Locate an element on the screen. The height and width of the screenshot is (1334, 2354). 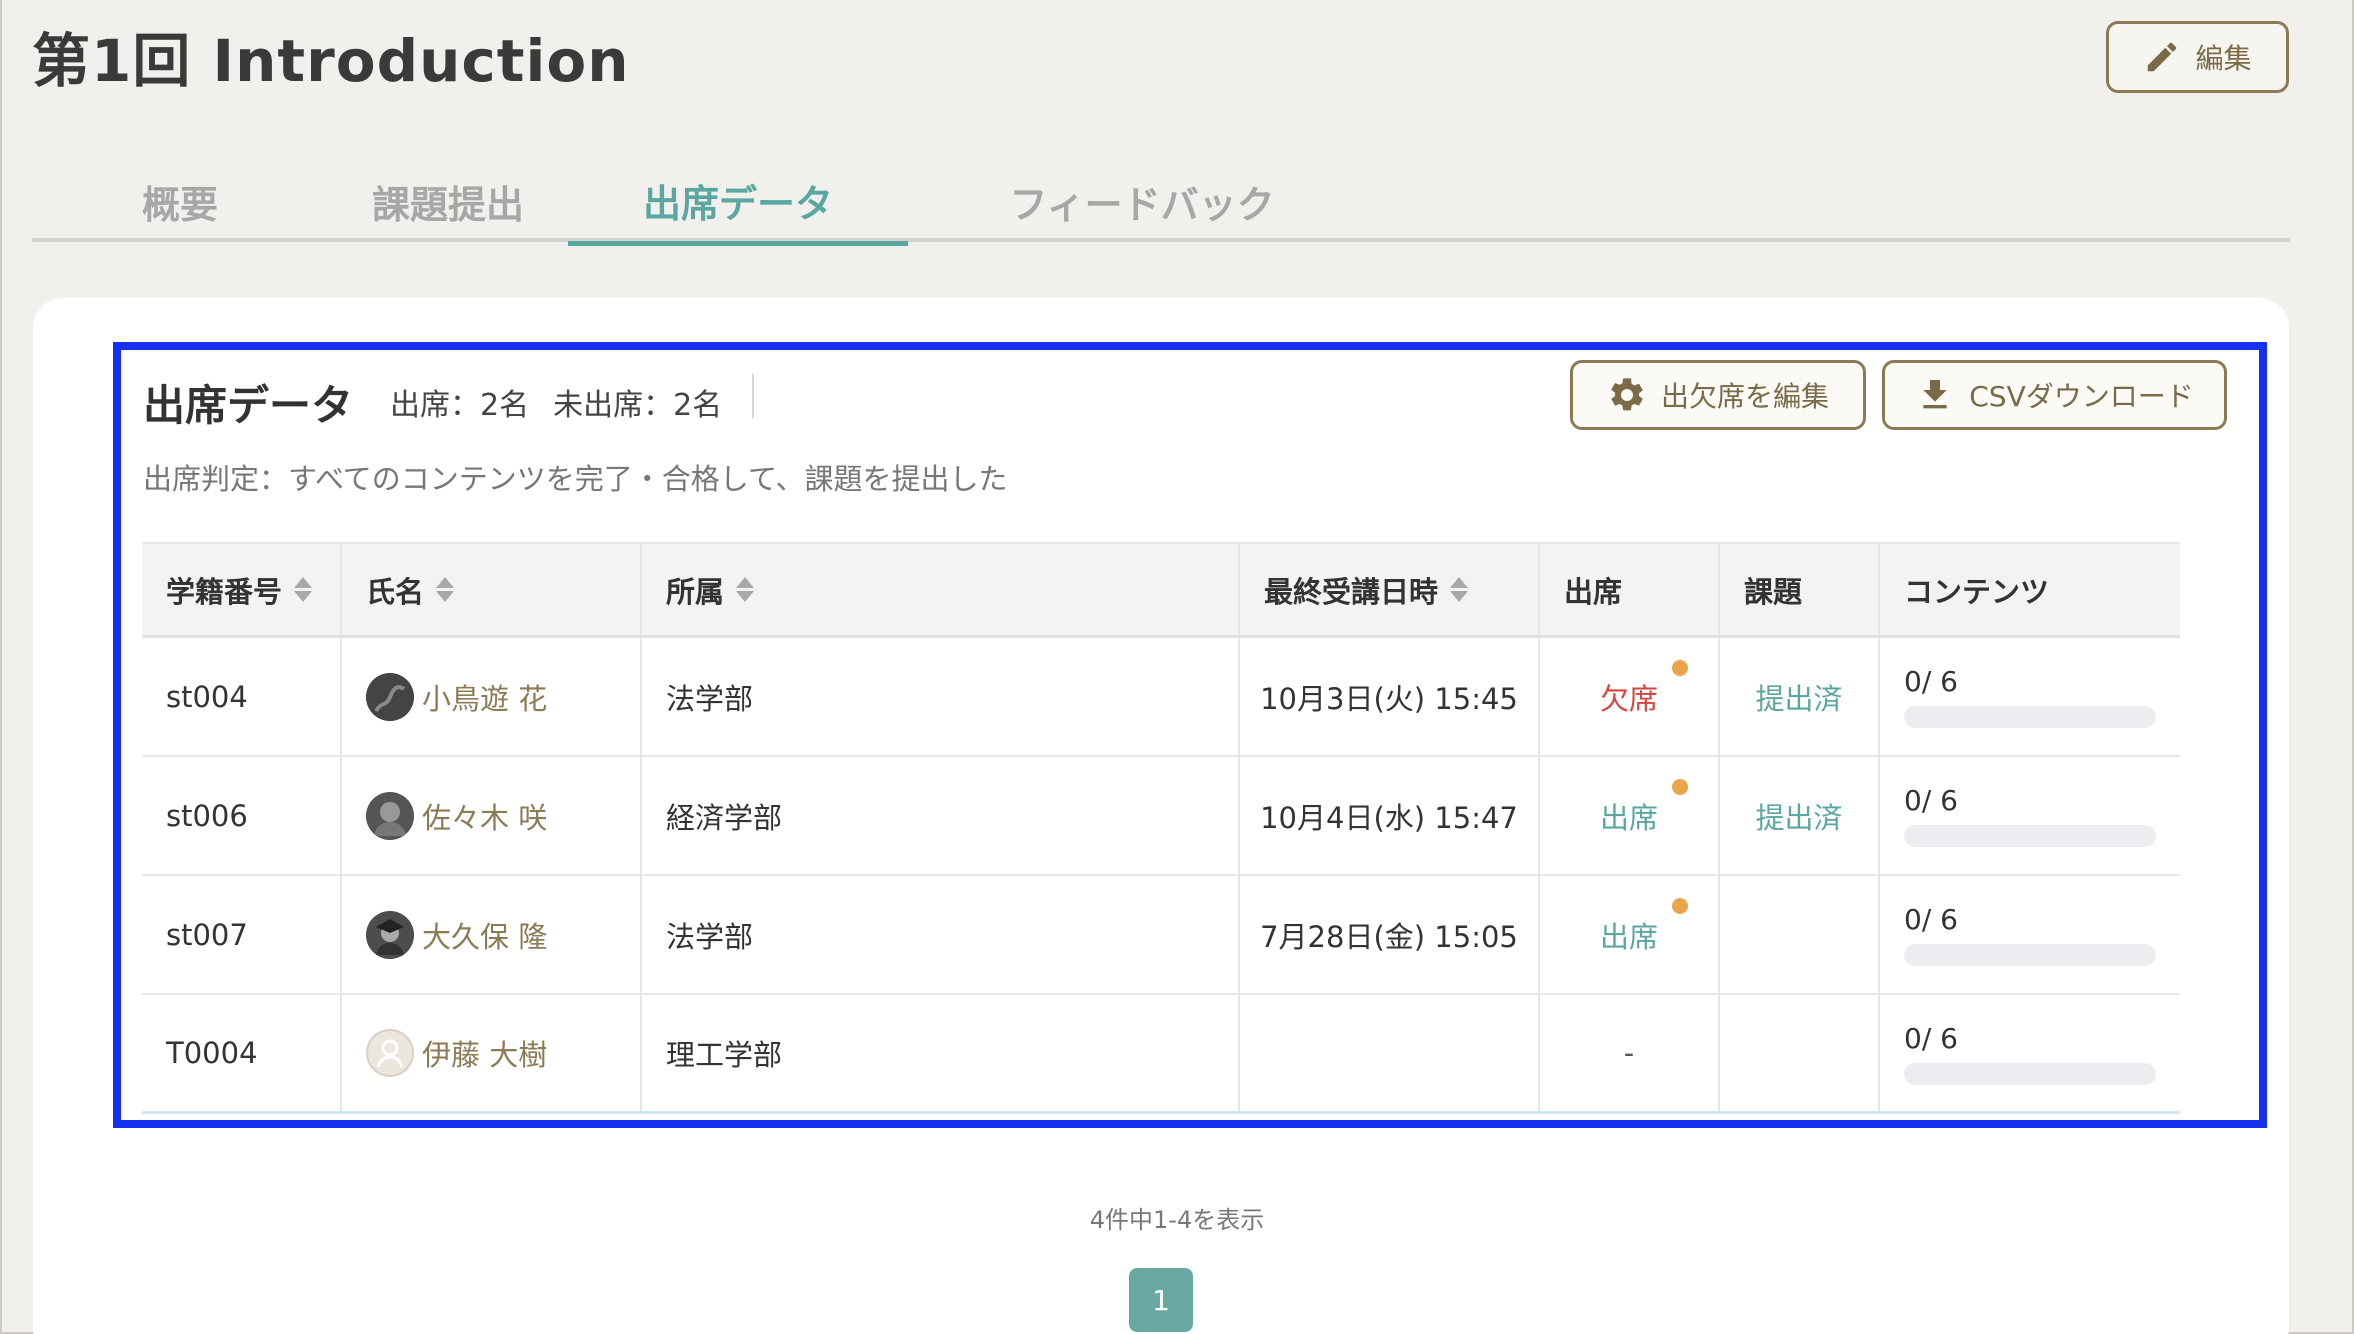
tab-feedback: フィードバック is located at coordinates (1142, 201).